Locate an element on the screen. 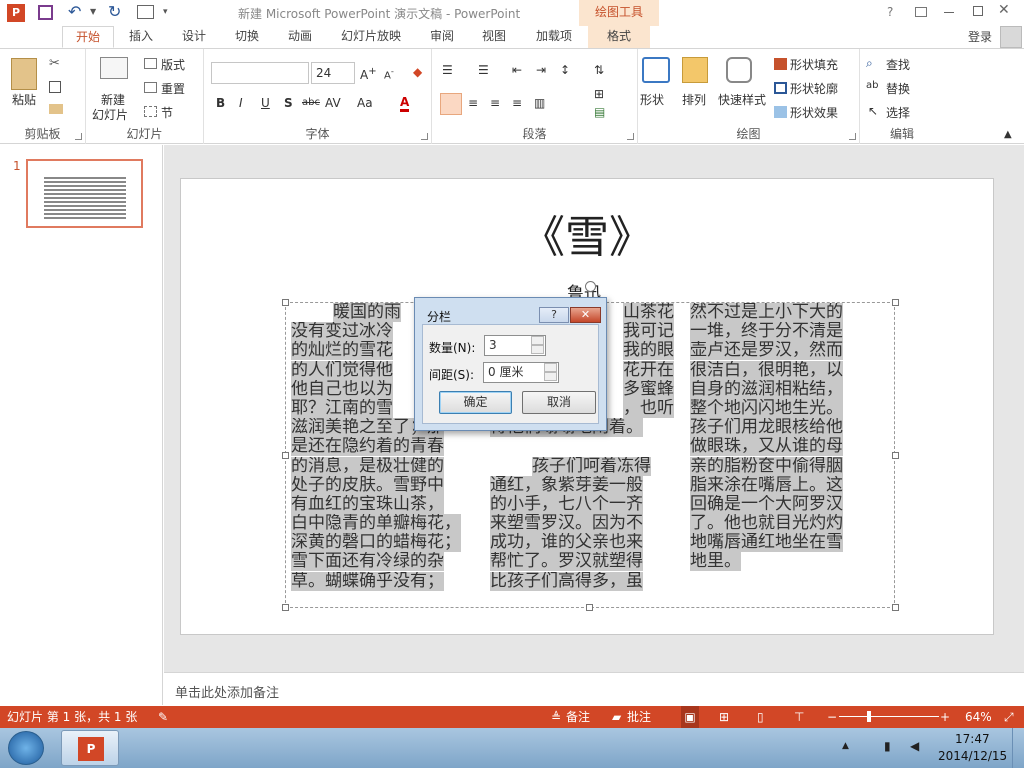 Image resolution: width=1024 pixels, height=768 pixels. login-link: 登录 is located at coordinates (980, 36).